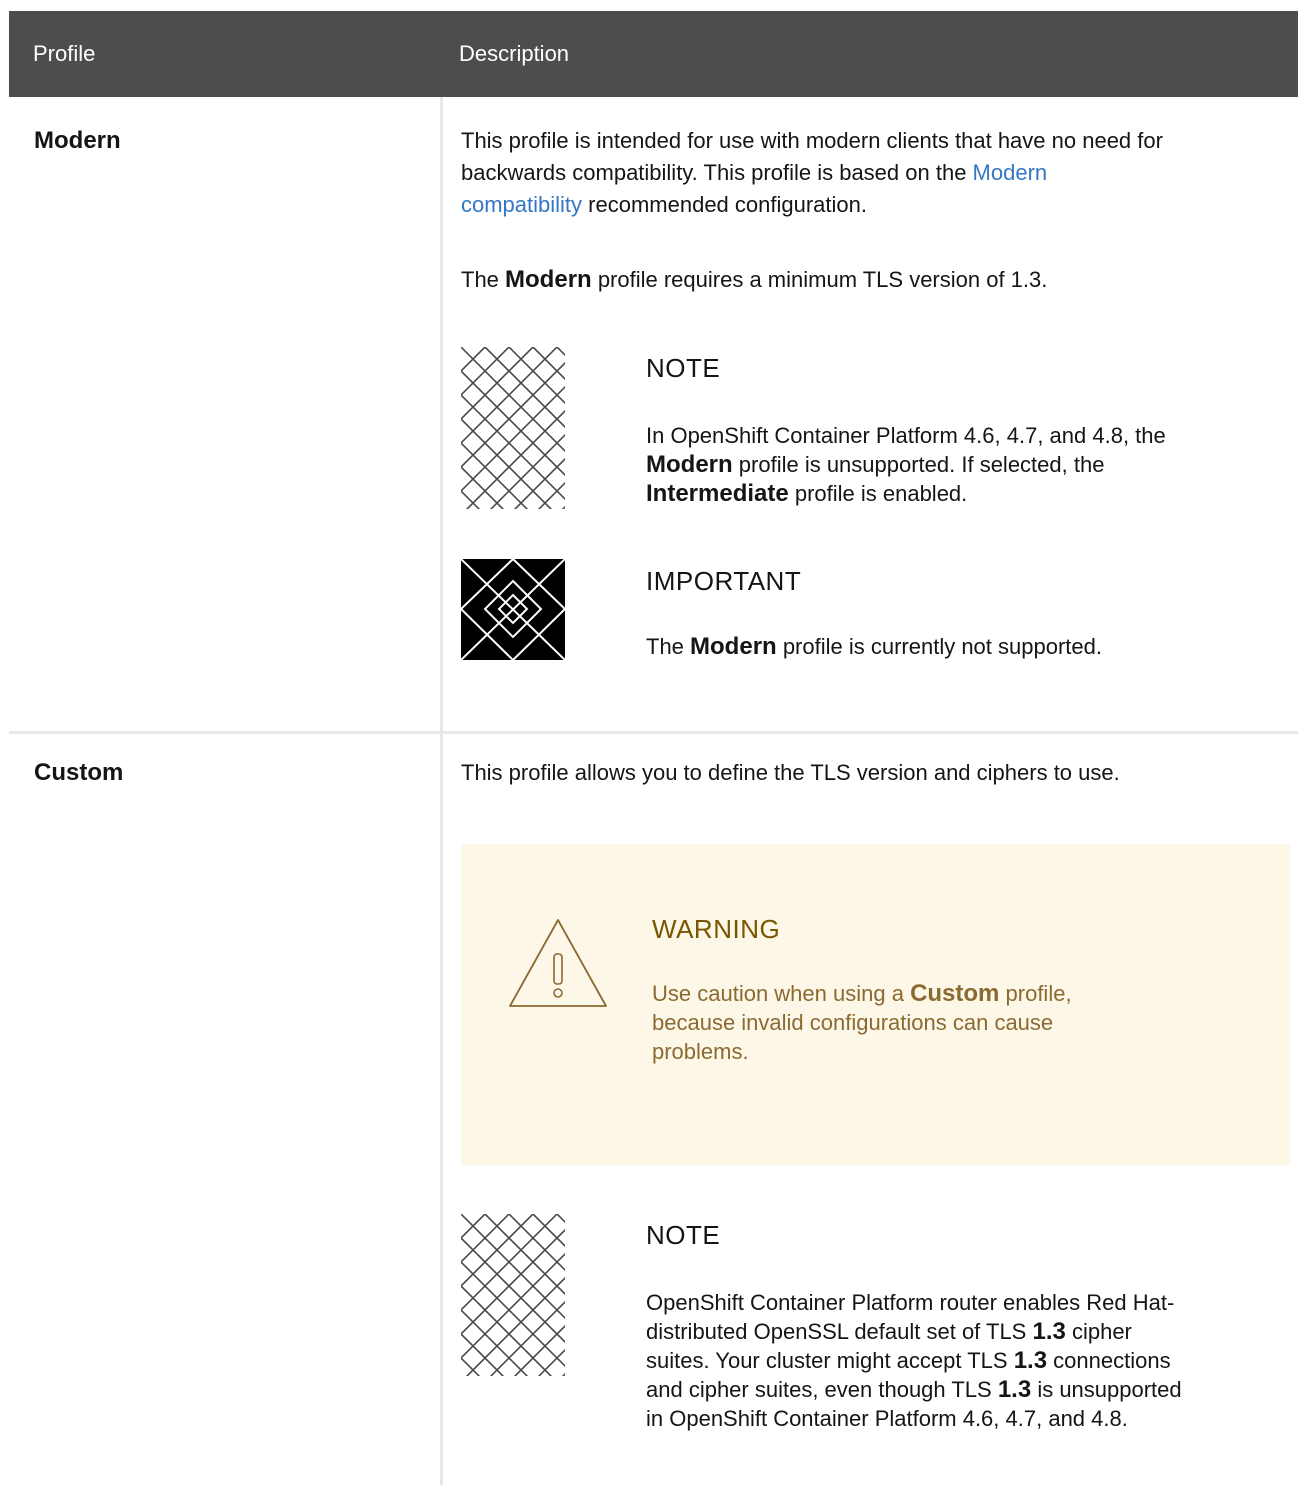 The height and width of the screenshot is (1485, 1298). What do you see at coordinates (653, 54) in the screenshot?
I see `table-header: Profile Description` at bounding box center [653, 54].